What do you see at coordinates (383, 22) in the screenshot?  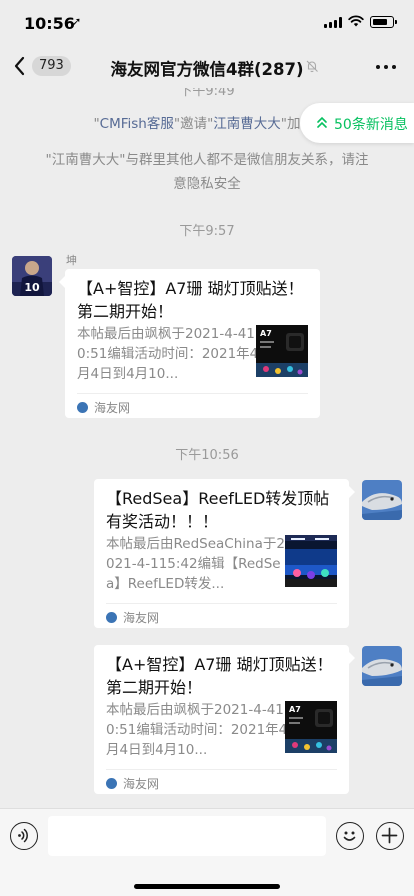 I see `battery-icon` at bounding box center [383, 22].